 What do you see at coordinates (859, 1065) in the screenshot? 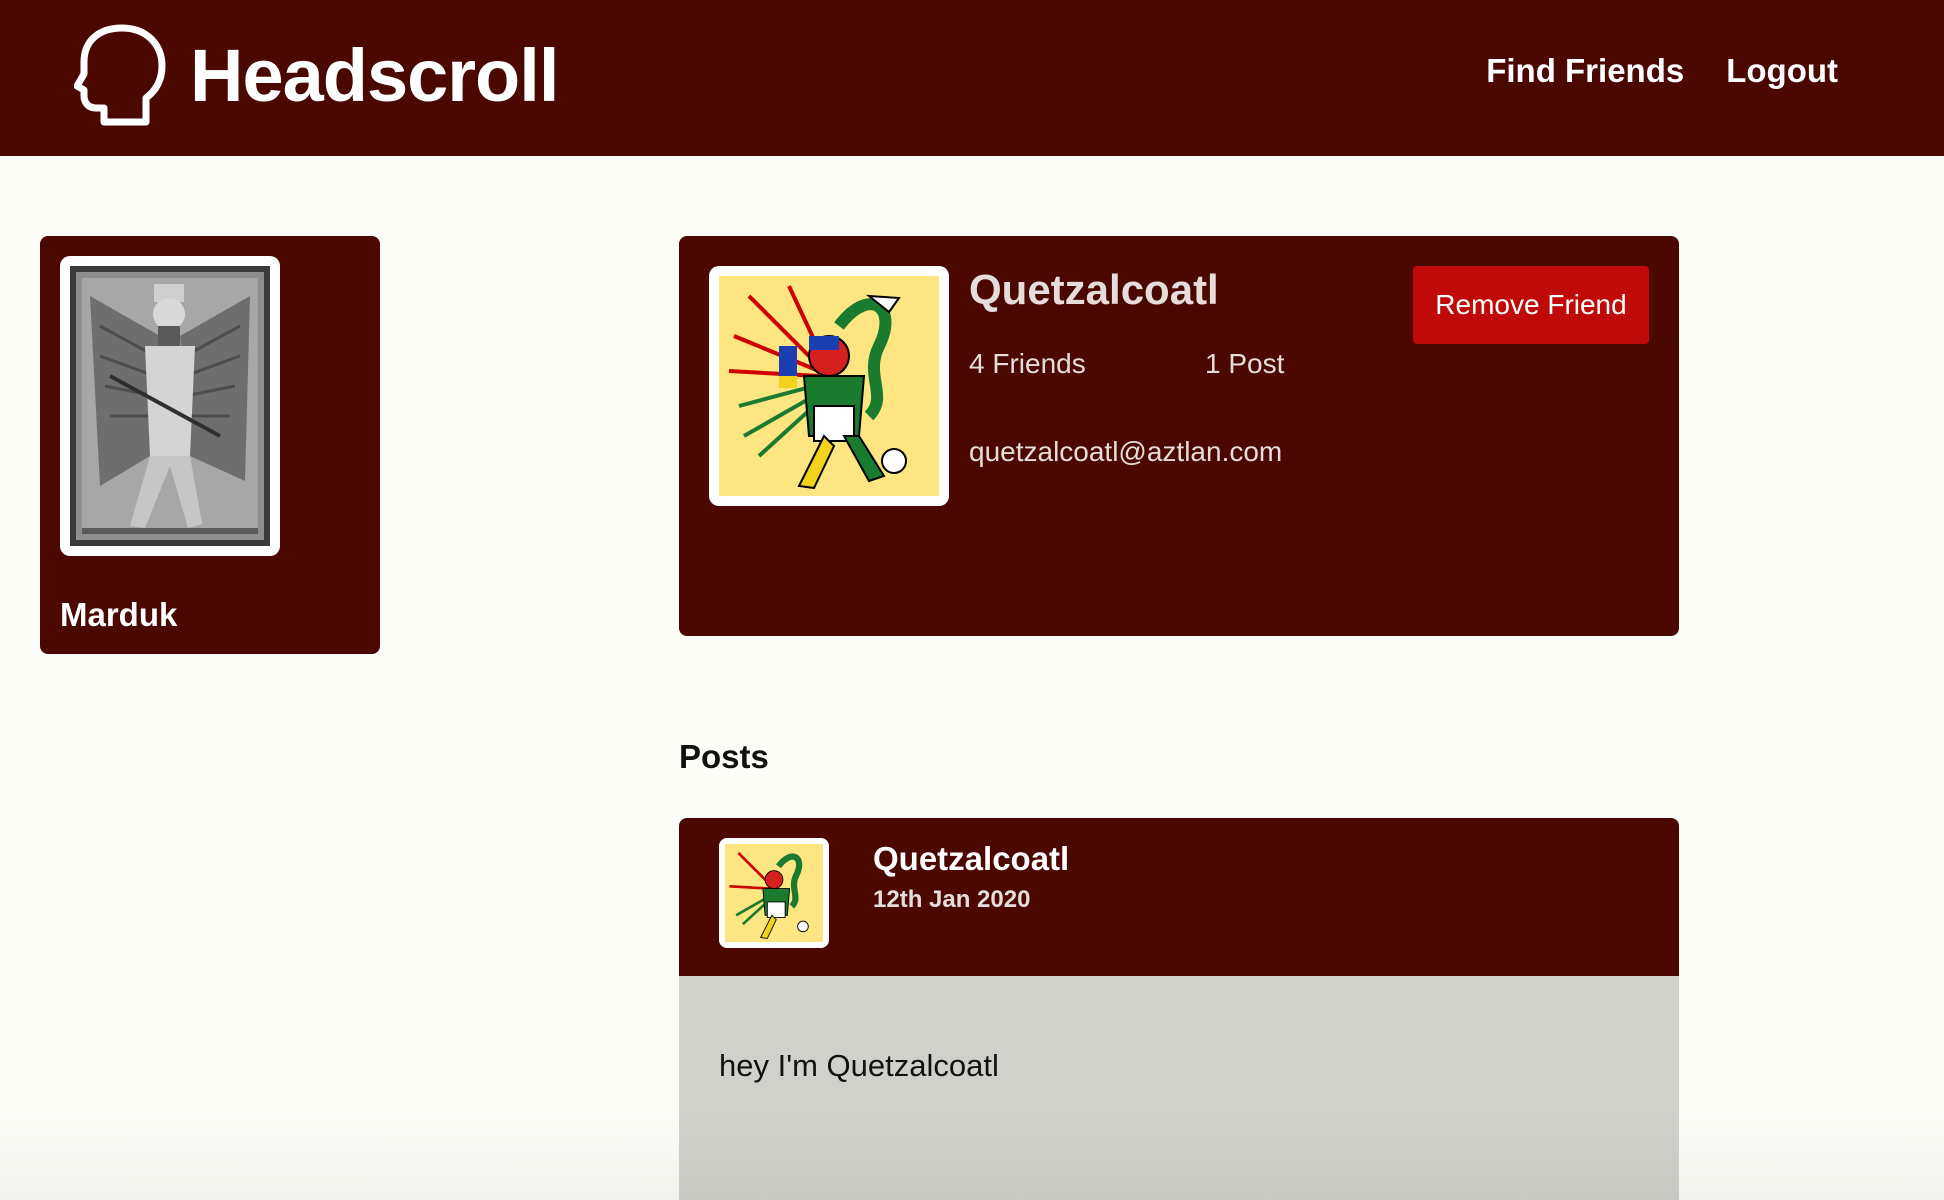
I see `post-text: hey I'm Quetzalcoatl` at bounding box center [859, 1065].